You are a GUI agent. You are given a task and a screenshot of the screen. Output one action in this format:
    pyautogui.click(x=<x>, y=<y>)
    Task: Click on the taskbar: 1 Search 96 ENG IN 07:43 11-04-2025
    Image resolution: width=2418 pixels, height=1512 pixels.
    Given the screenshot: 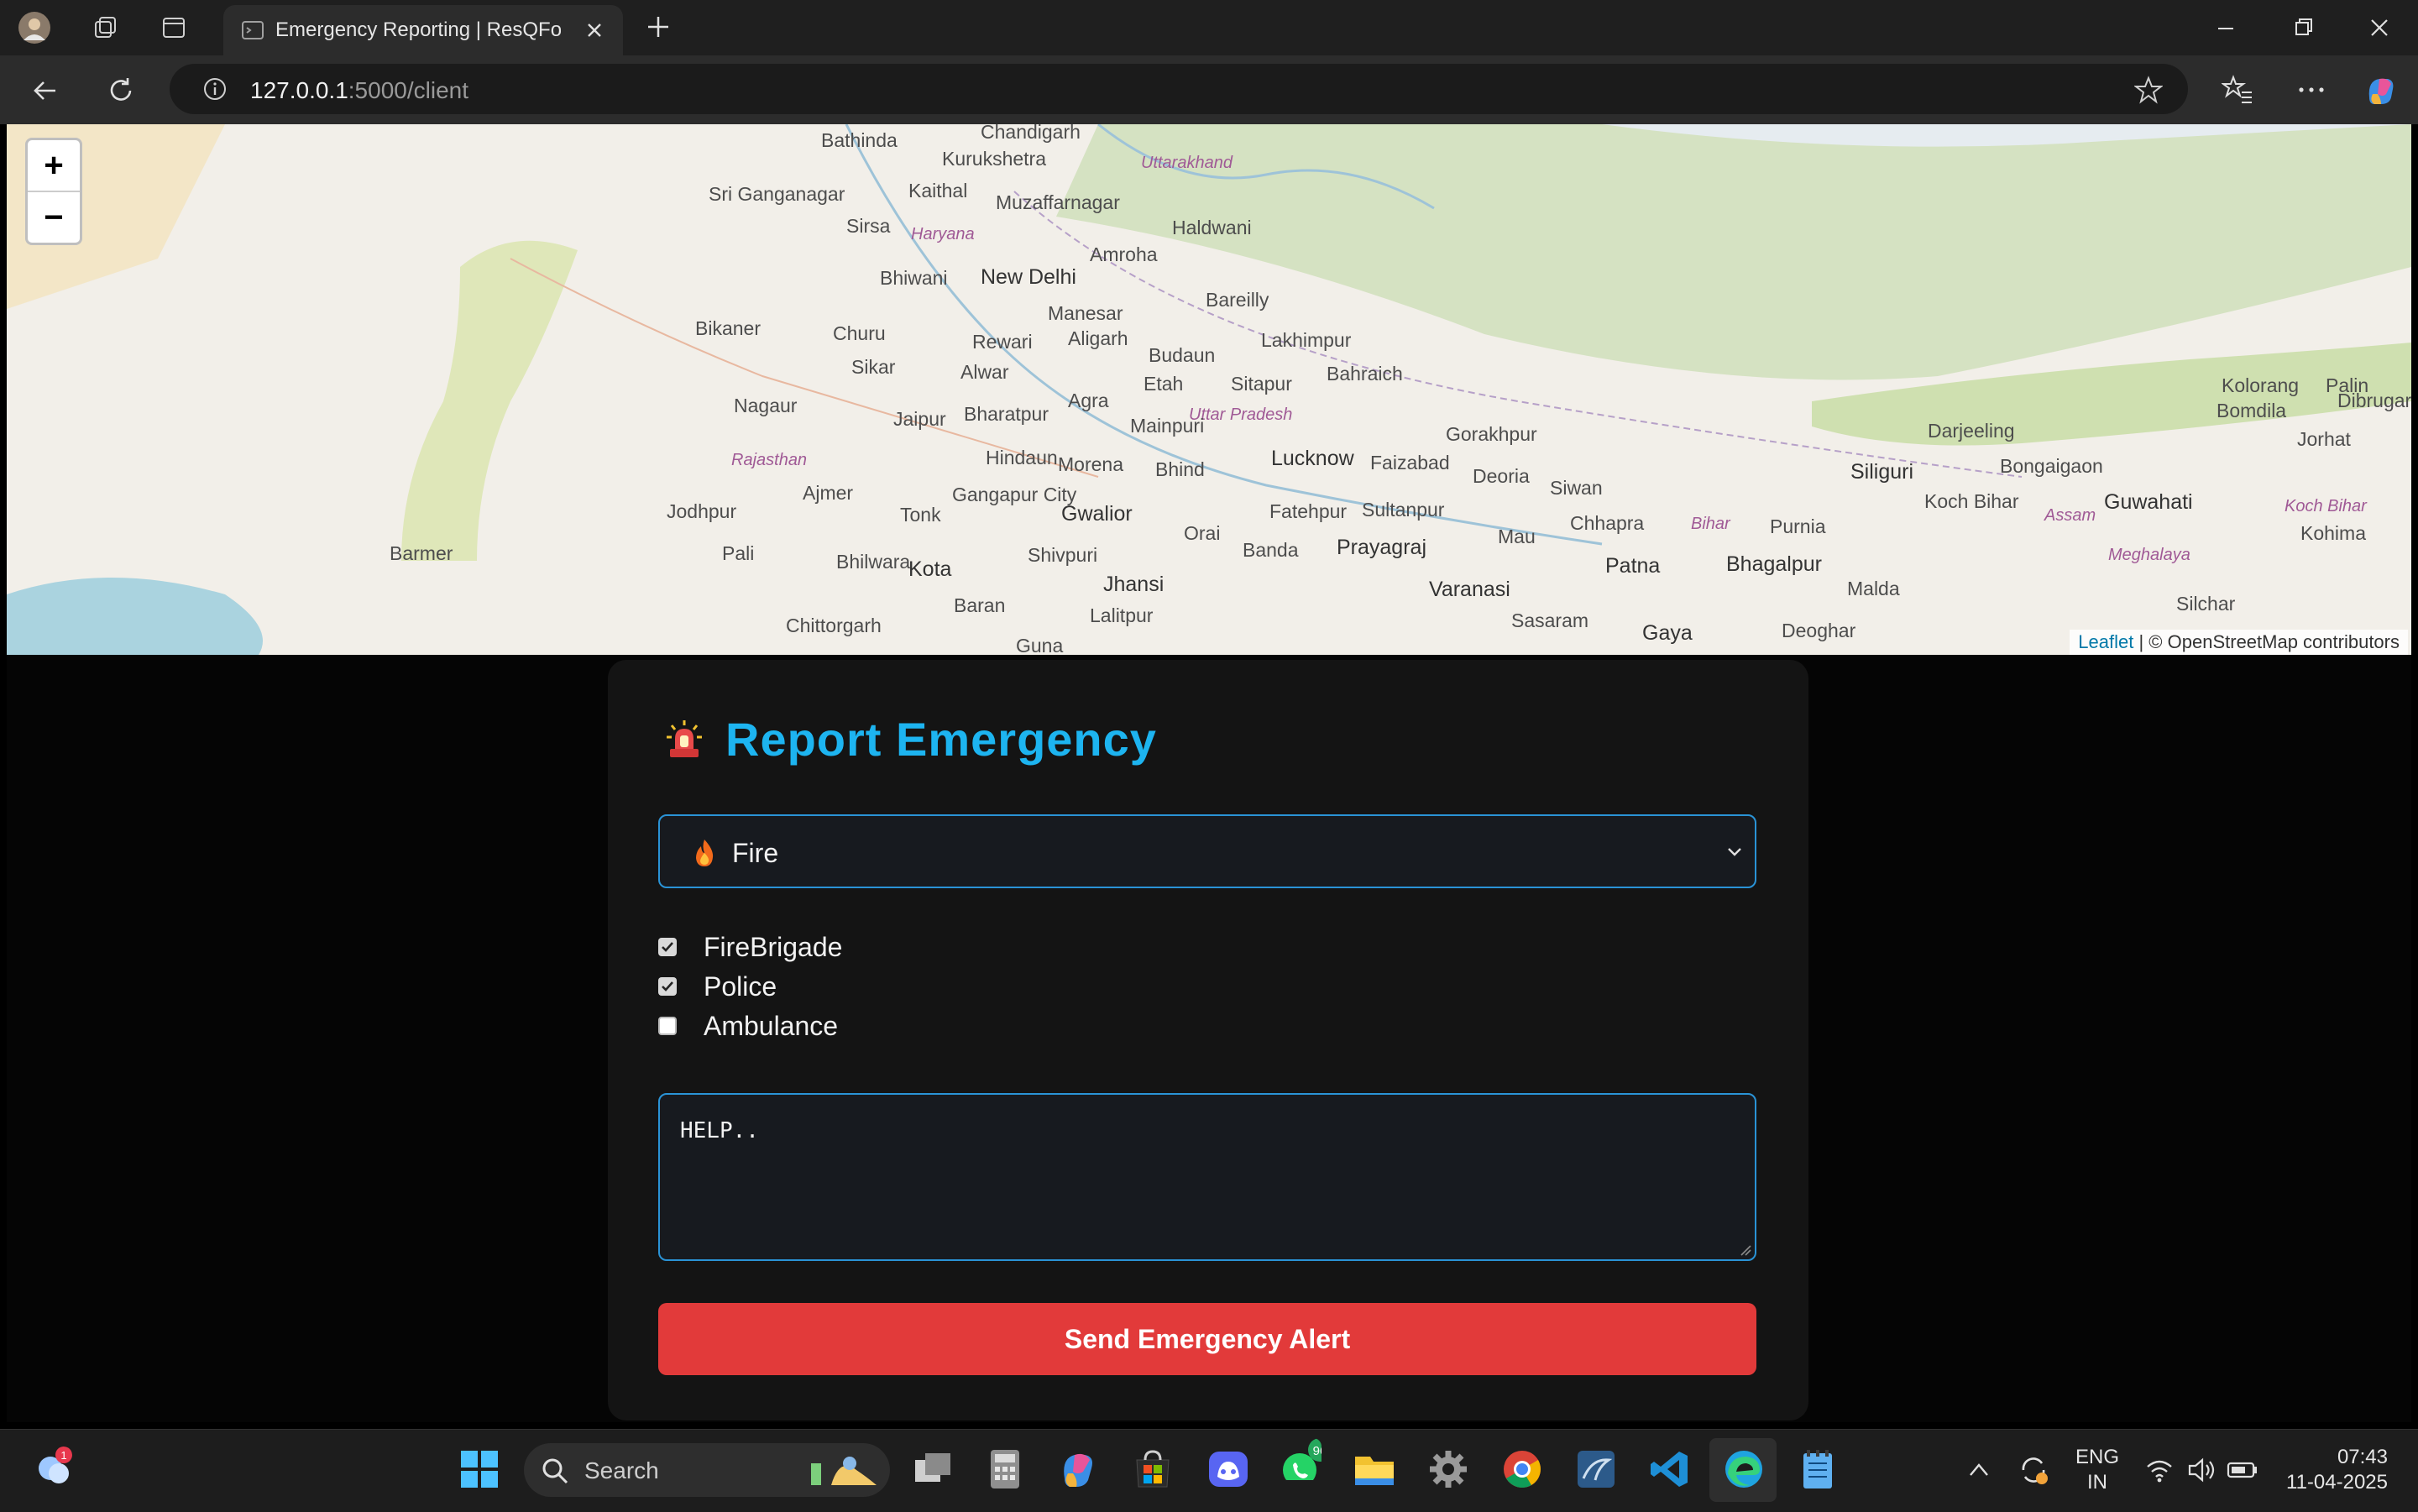 What is the action you would take?
    pyautogui.click(x=1209, y=1470)
    